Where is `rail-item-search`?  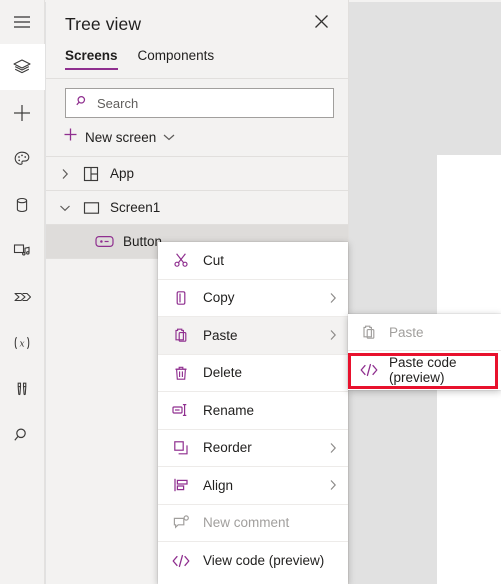
rail-item-search is located at coordinates (22, 435).